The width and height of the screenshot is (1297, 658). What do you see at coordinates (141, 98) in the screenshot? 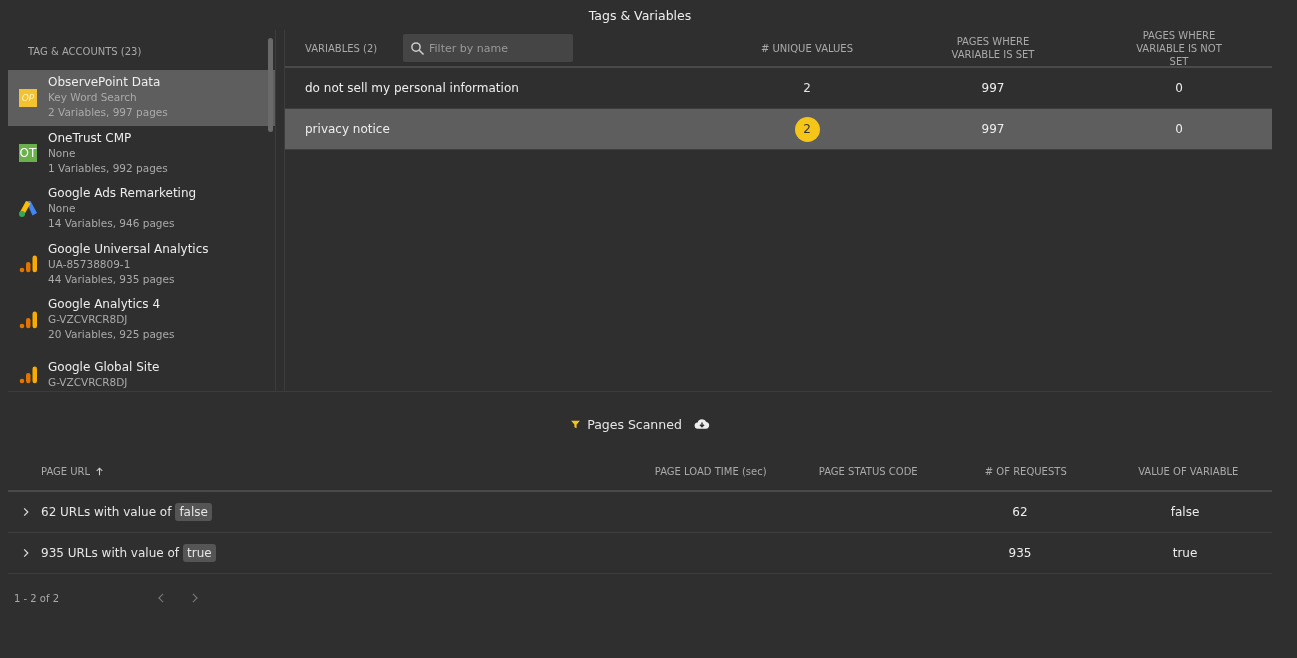
I see `tag-list-item: OP ObservePoint Data Key Word Search 2 Variables, 997 pages` at bounding box center [141, 98].